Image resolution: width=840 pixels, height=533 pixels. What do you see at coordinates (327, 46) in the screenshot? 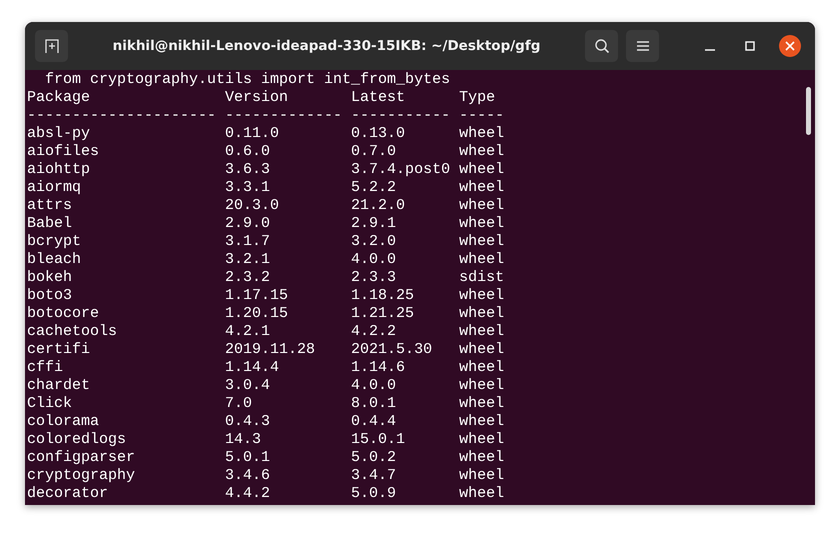
I see `window-title: nikhil@nikhil-Lenovo-ideapad-330-15IKB: ~/Desktop/gfg` at bounding box center [327, 46].